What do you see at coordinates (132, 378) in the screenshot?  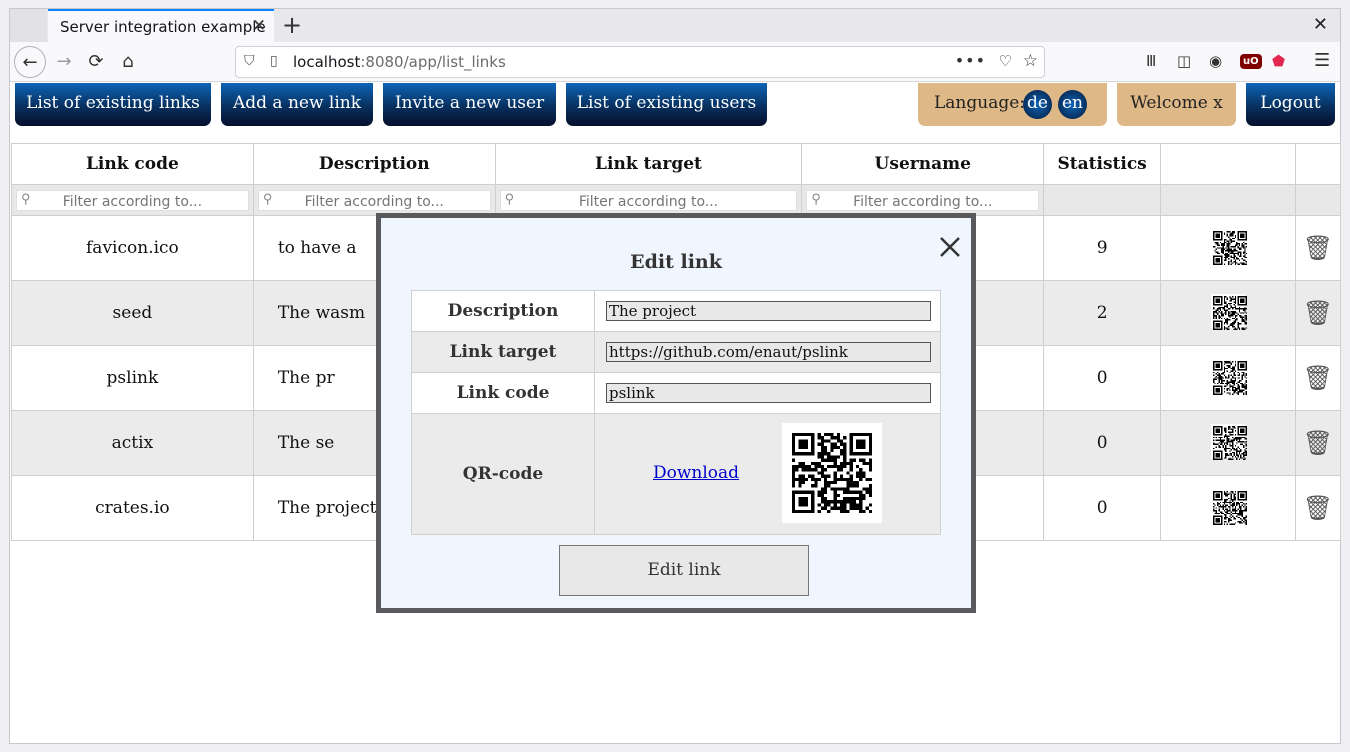 I see `link-code-cell: pslink` at bounding box center [132, 378].